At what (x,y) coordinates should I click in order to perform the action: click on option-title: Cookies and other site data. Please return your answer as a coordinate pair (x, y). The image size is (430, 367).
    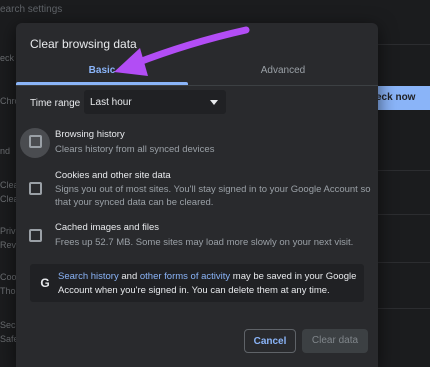
    Looking at the image, I should click on (113, 175).